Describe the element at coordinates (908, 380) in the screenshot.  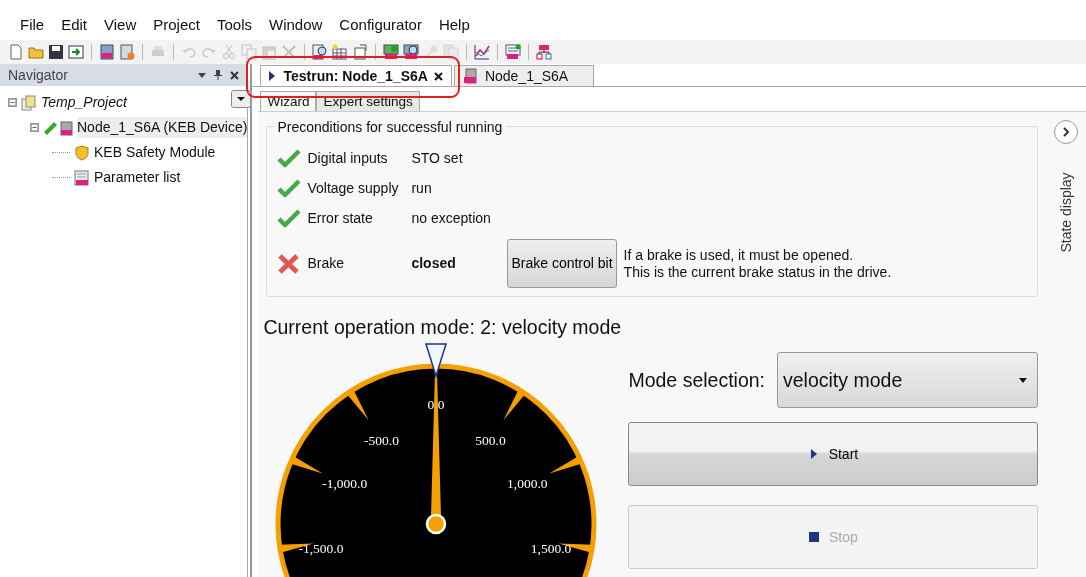
I see `mode-dropdown: velocity mode` at that location.